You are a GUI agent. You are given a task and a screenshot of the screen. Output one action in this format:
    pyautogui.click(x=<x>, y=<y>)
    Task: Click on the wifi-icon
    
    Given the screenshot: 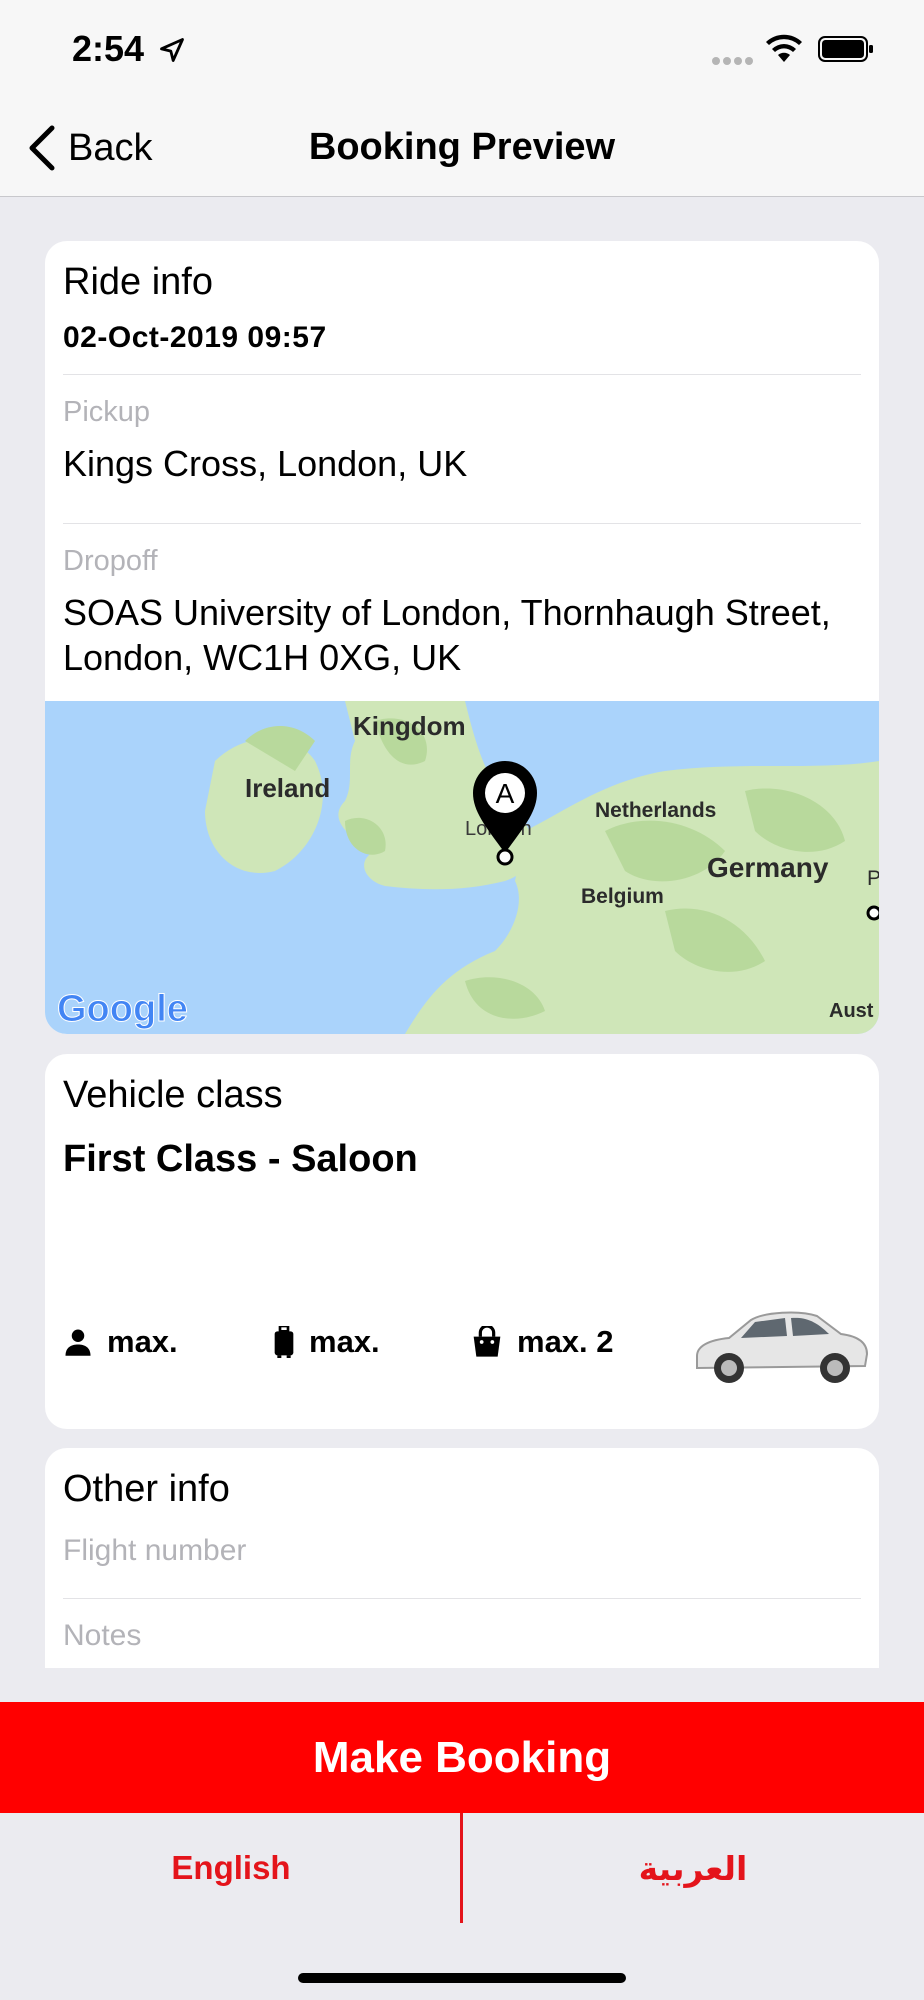 What is the action you would take?
    pyautogui.click(x=784, y=48)
    